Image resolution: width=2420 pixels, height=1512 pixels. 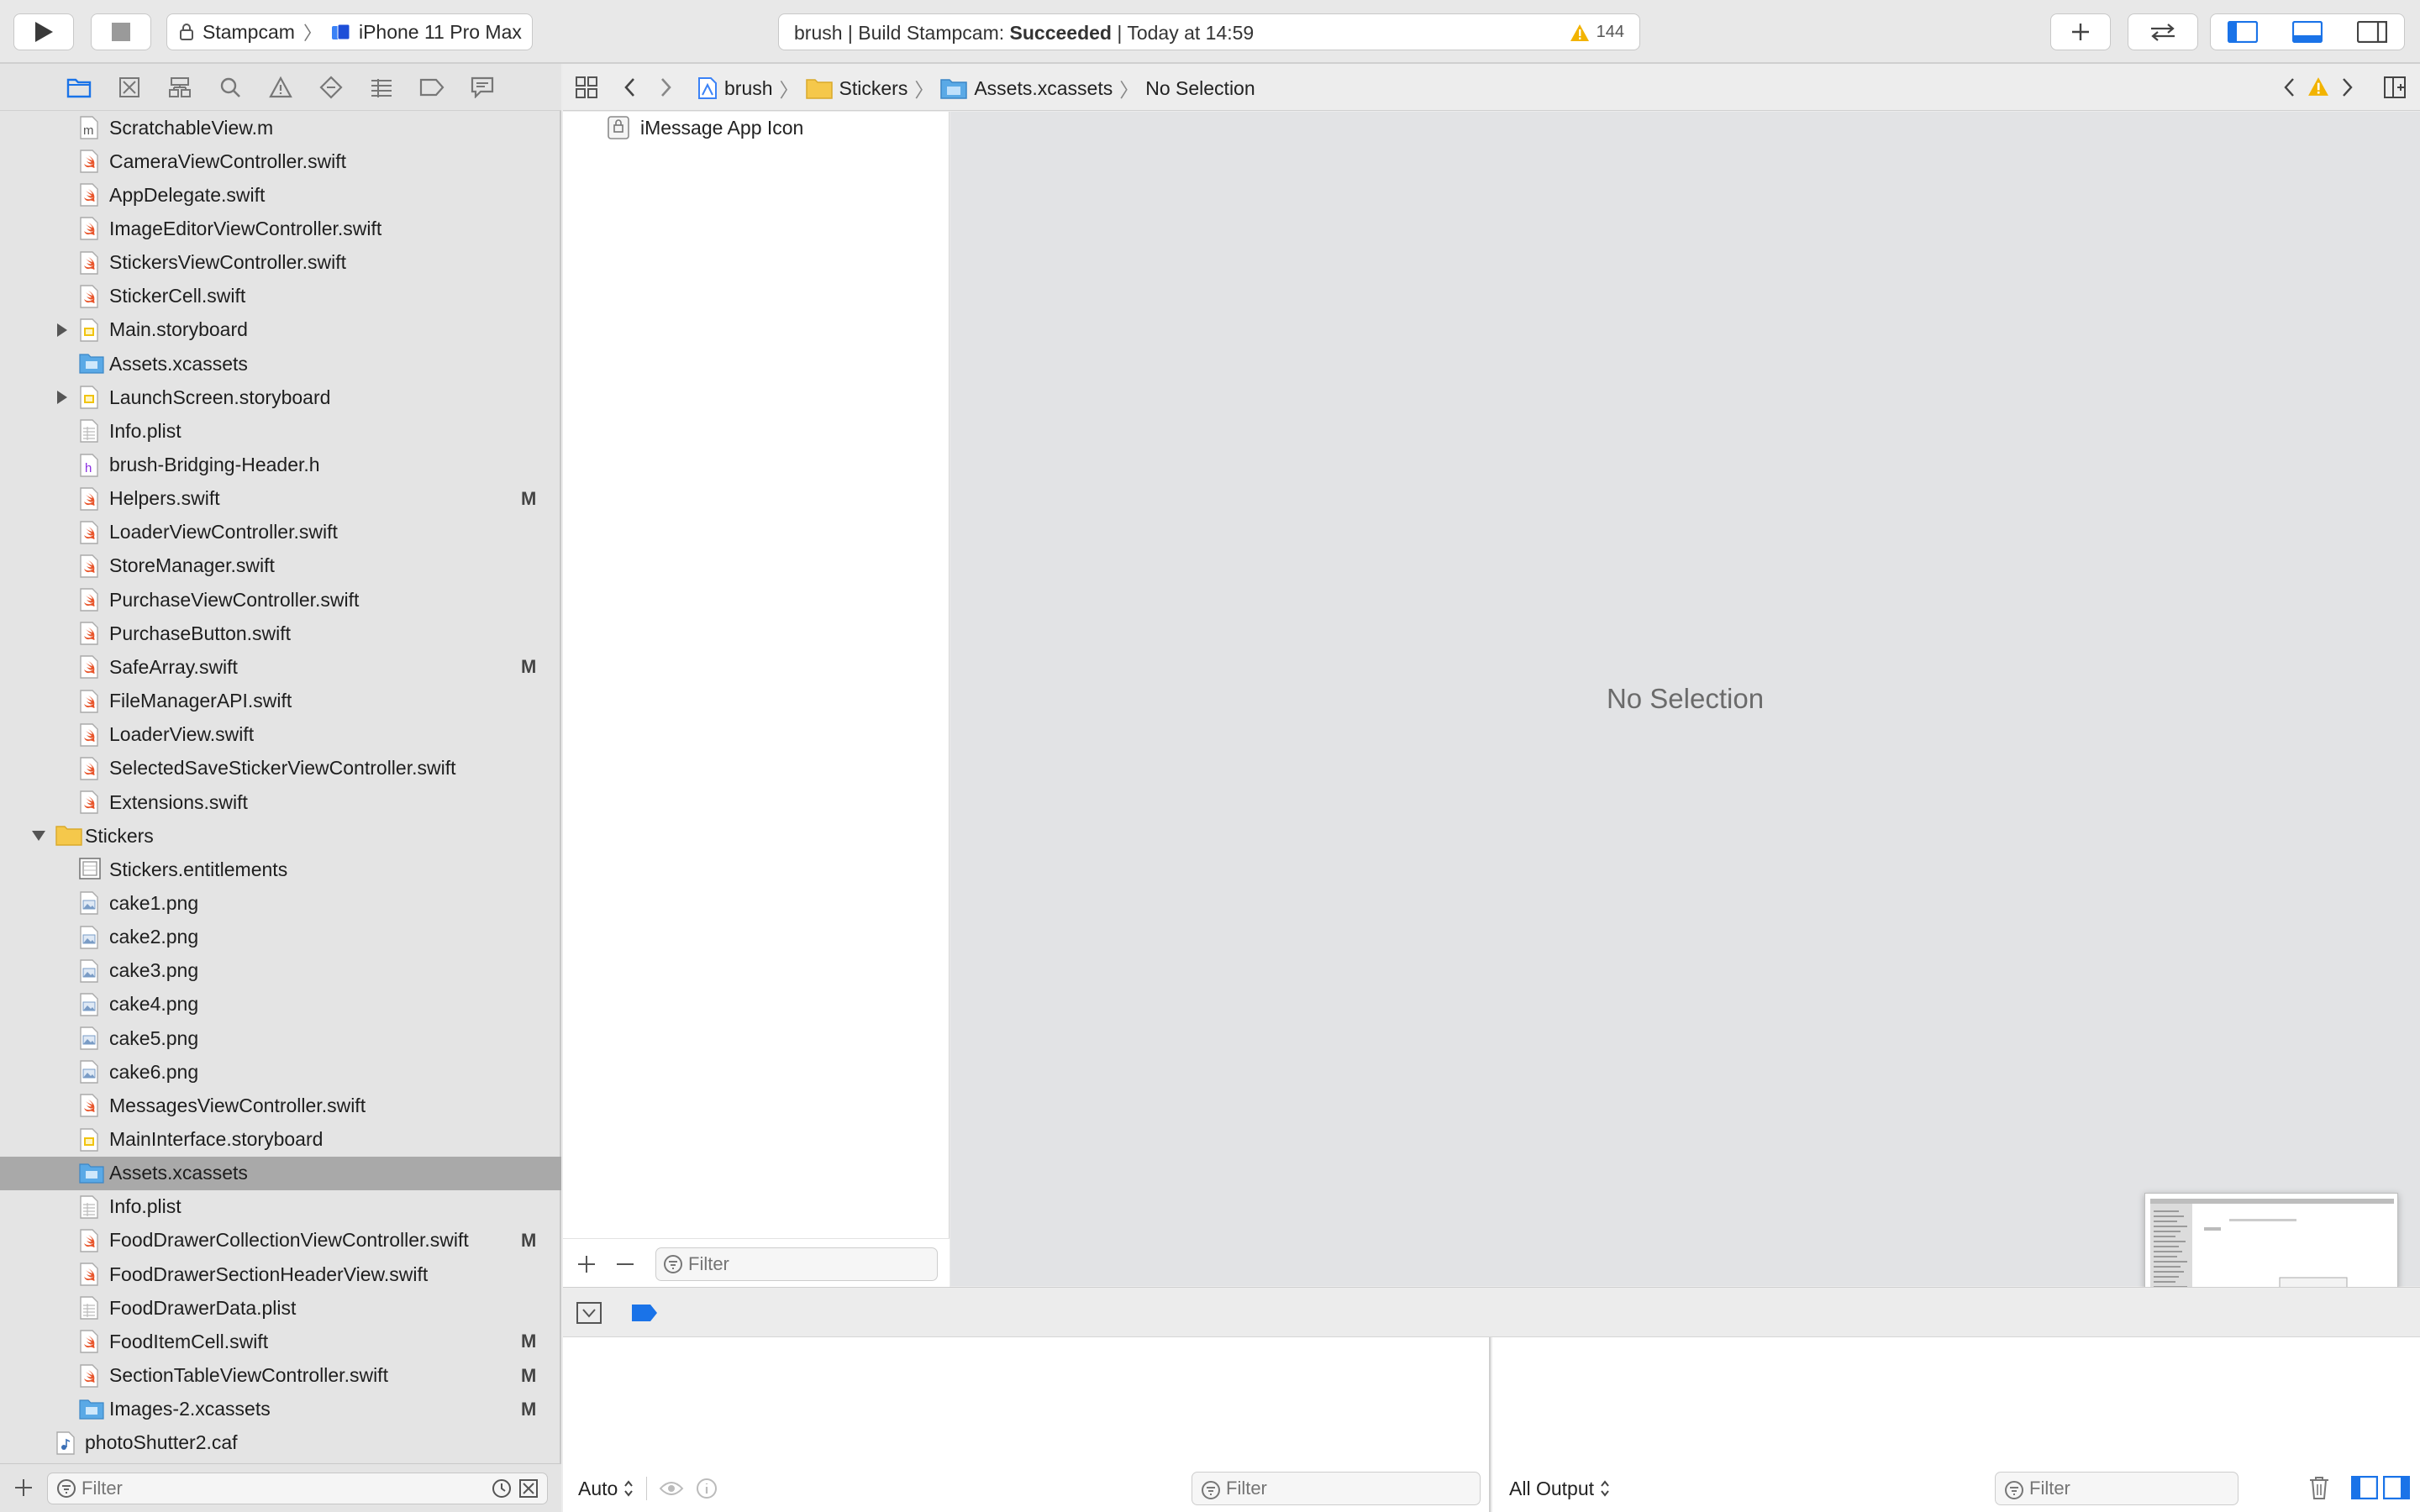 I want to click on file-row: cake2.png, so click(x=280, y=937).